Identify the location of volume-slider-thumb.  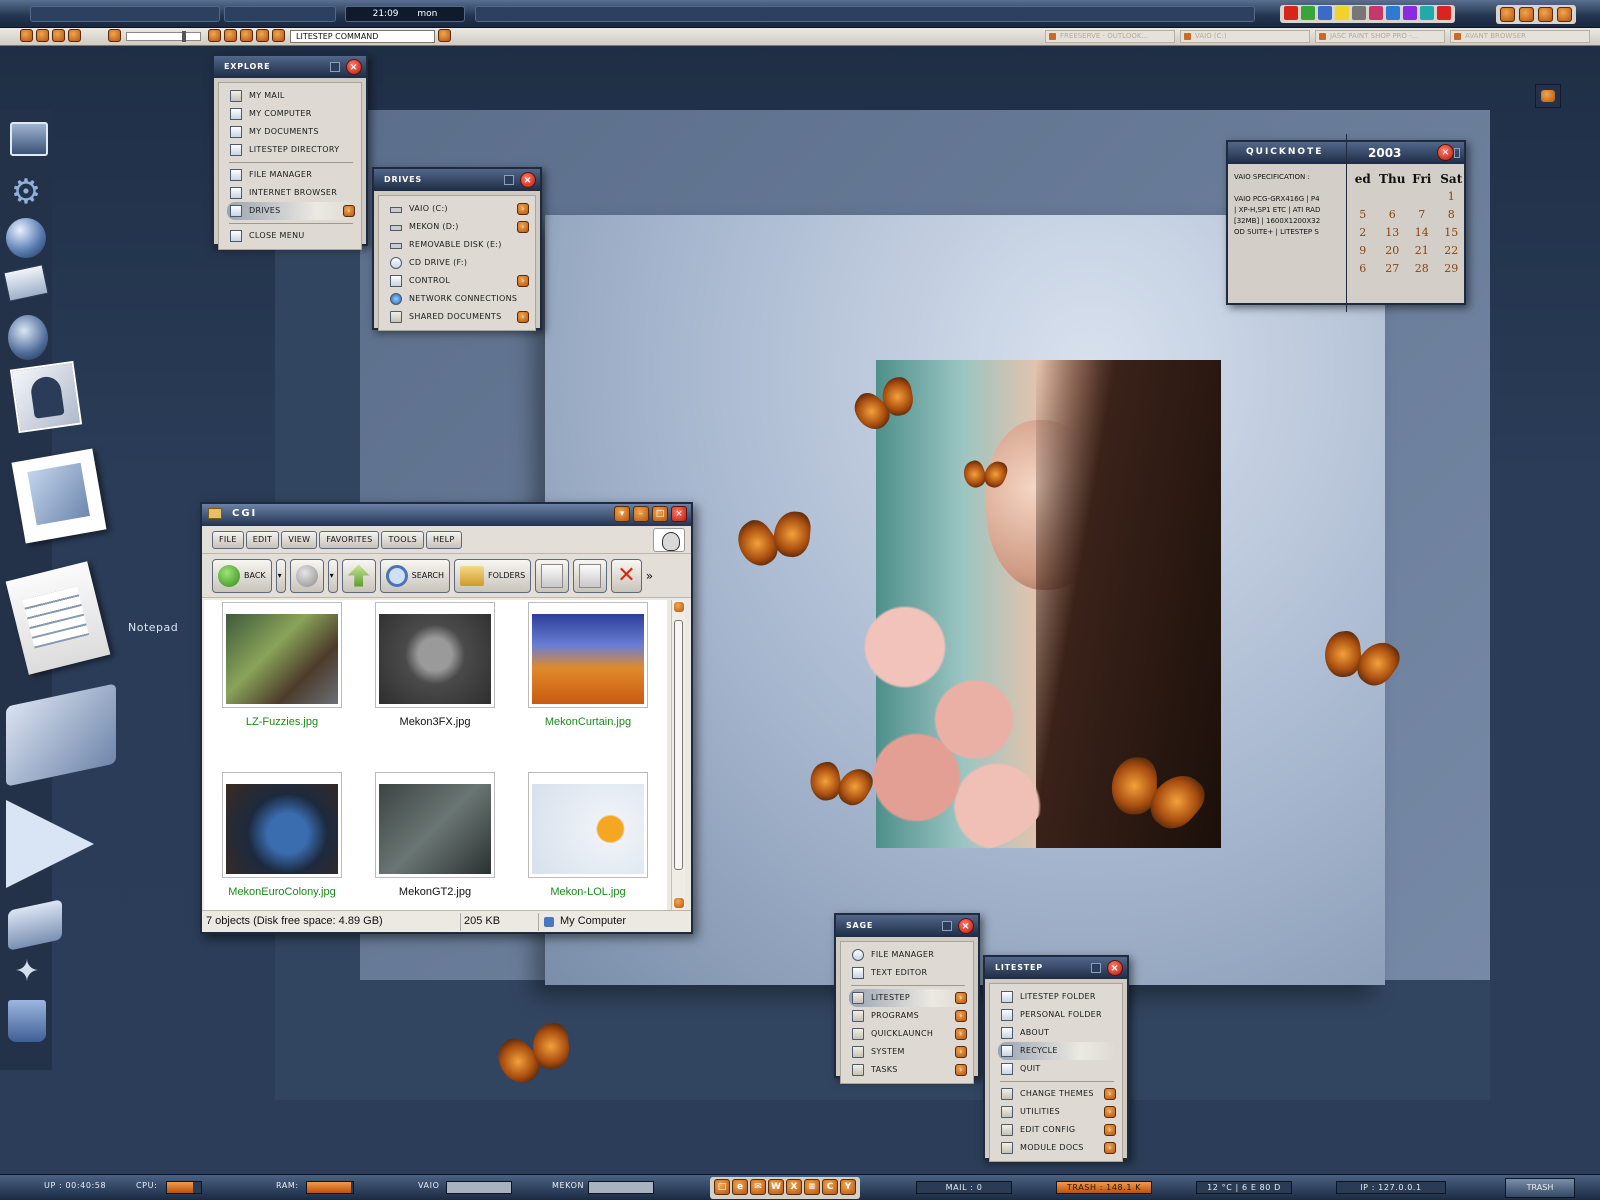
(184, 36).